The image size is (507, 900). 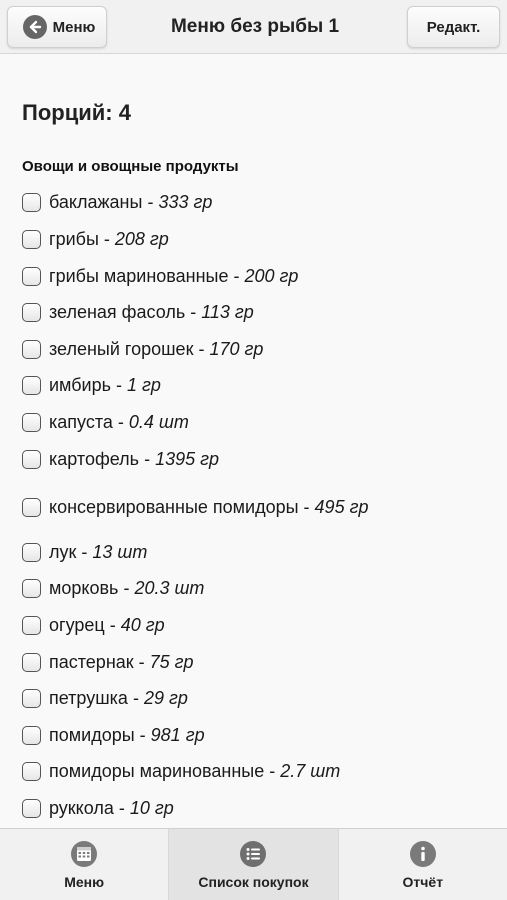 What do you see at coordinates (207, 735) in the screenshot?
I see `list-item: помидоры - 981 гр` at bounding box center [207, 735].